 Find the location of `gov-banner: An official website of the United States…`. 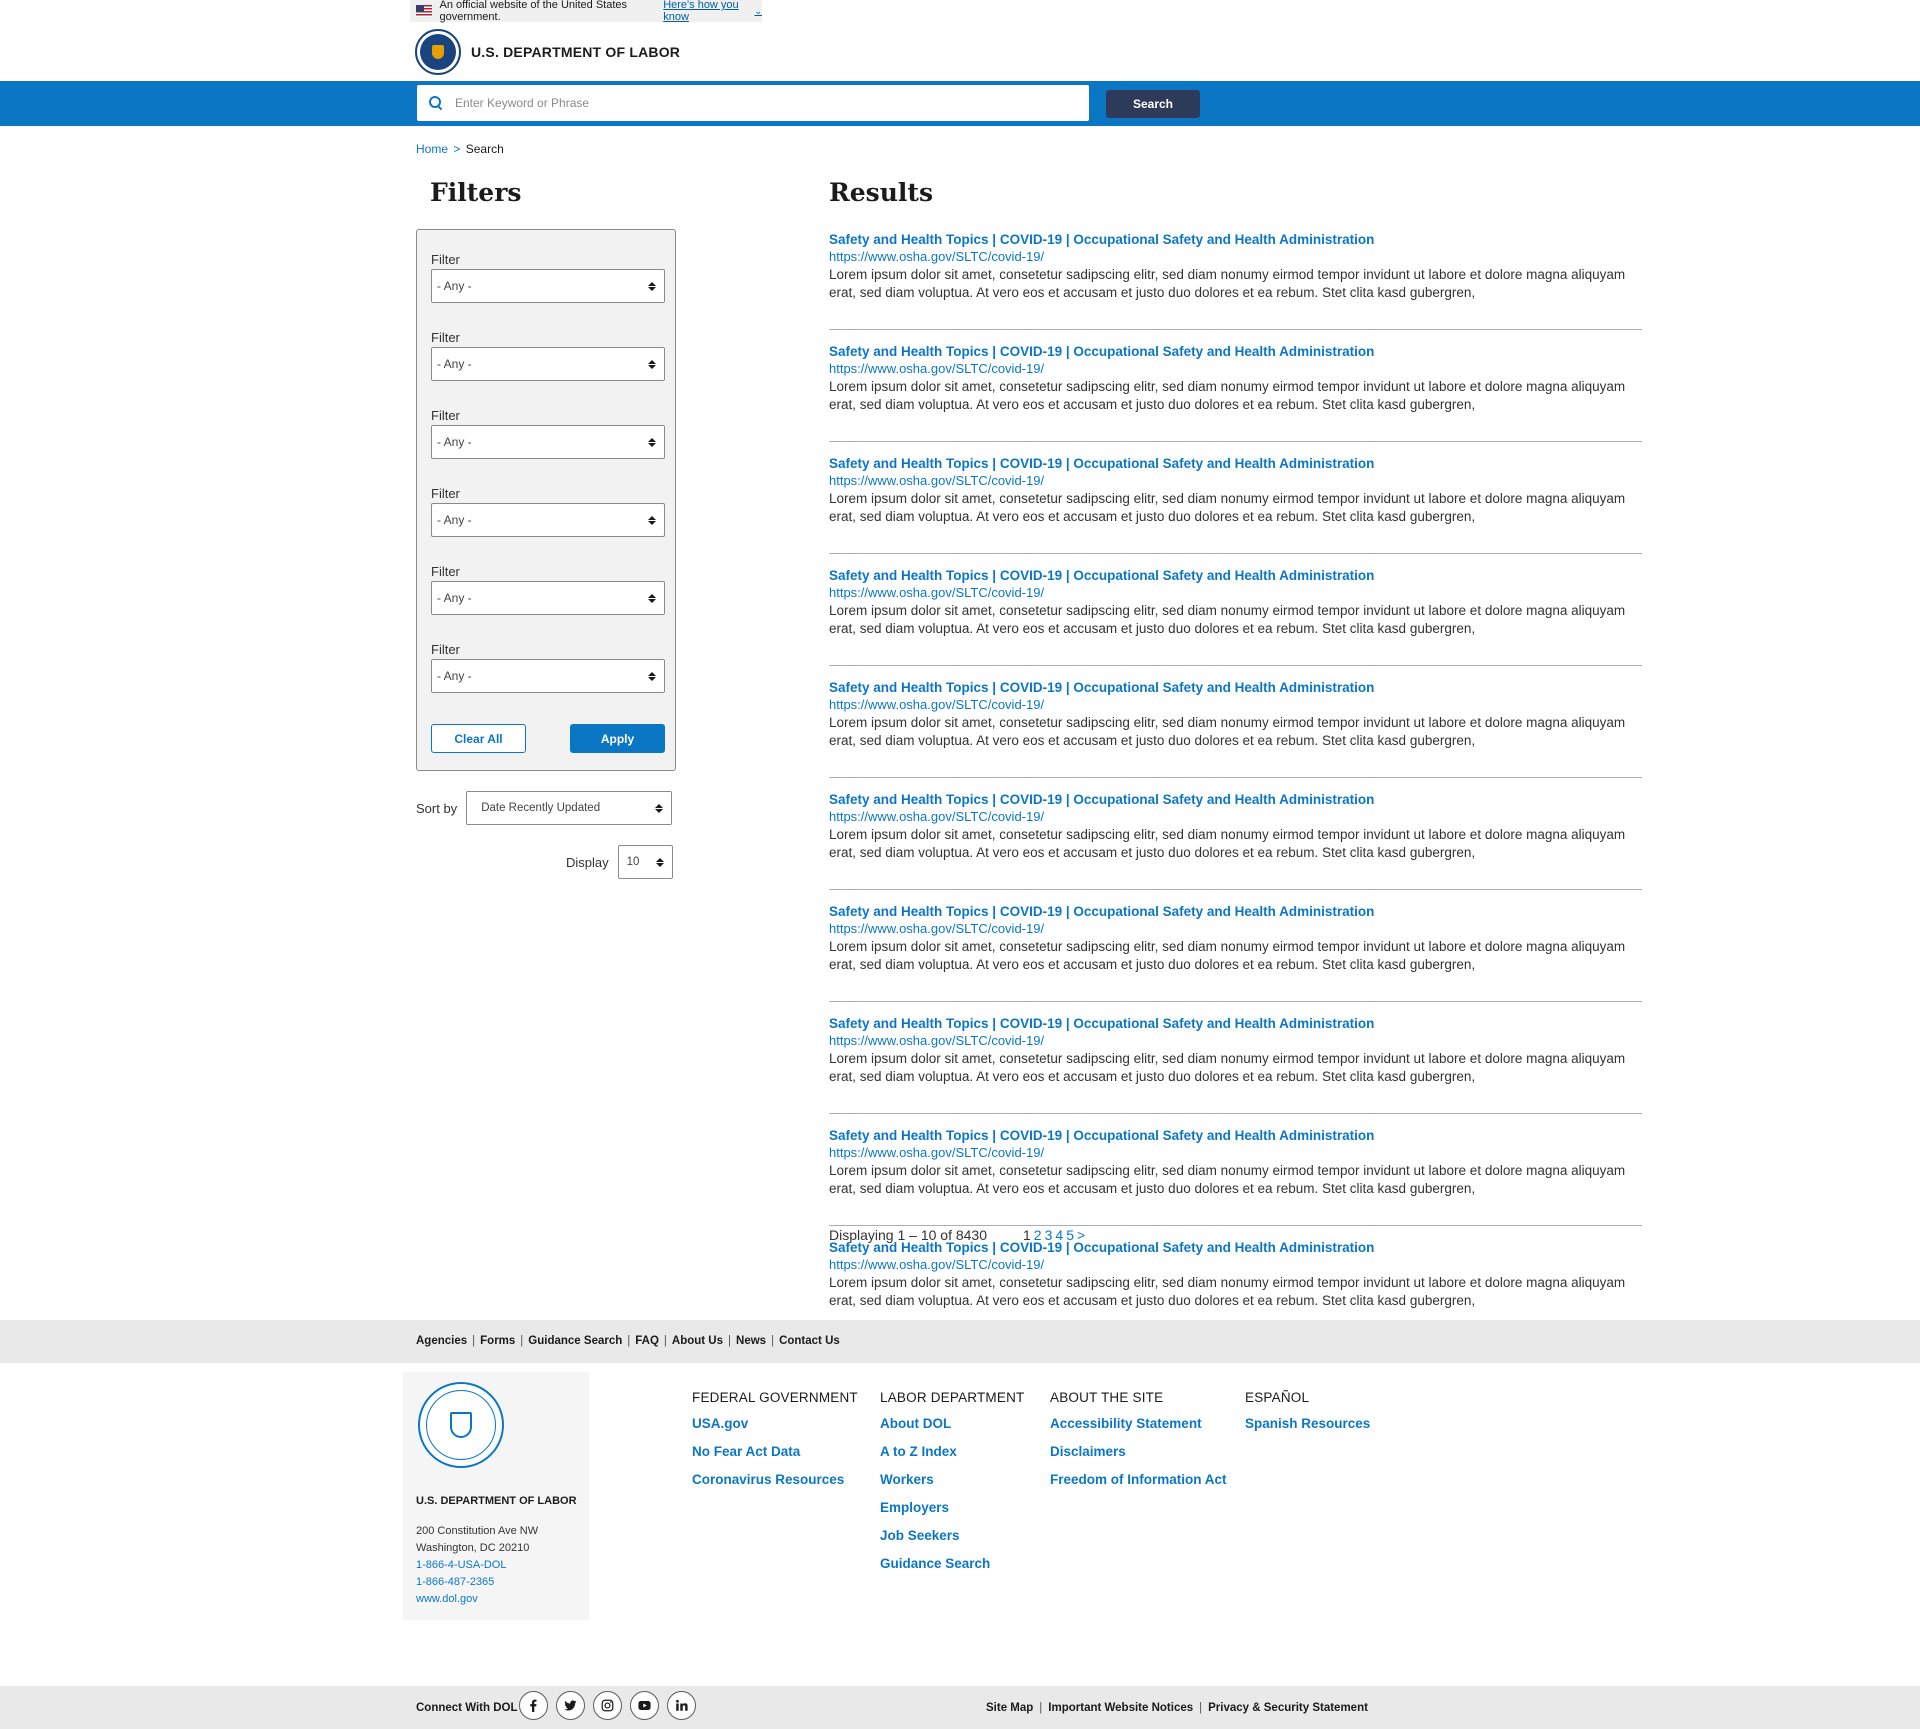

gov-banner: An official website of the United States… is located at coordinates (586, 11).